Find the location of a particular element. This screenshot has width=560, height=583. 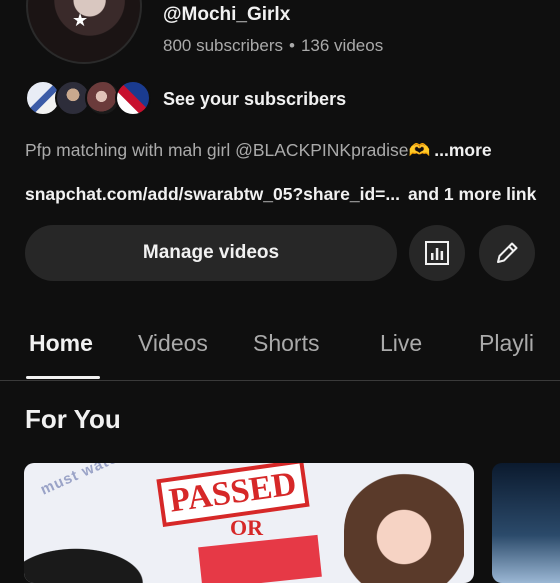

analytics-button is located at coordinates (437, 253).